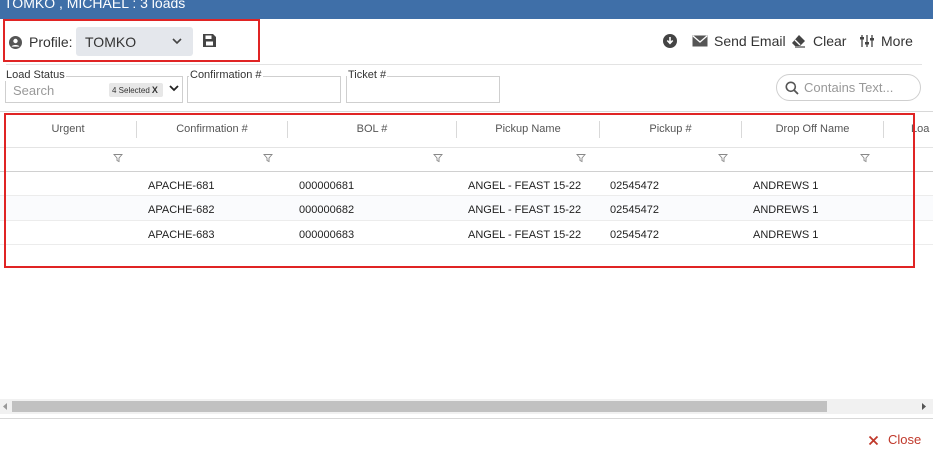  I want to click on clear-button: Clear, so click(818, 41).